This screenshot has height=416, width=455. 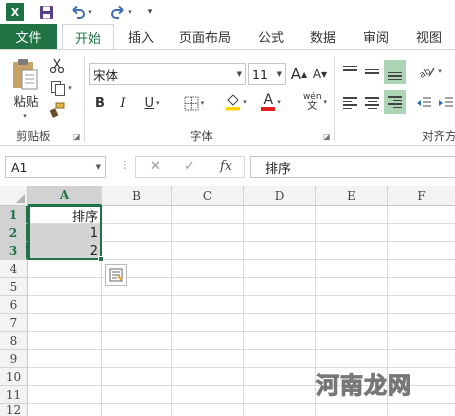 I want to click on cancel-entry-button: ✕, so click(x=155, y=166).